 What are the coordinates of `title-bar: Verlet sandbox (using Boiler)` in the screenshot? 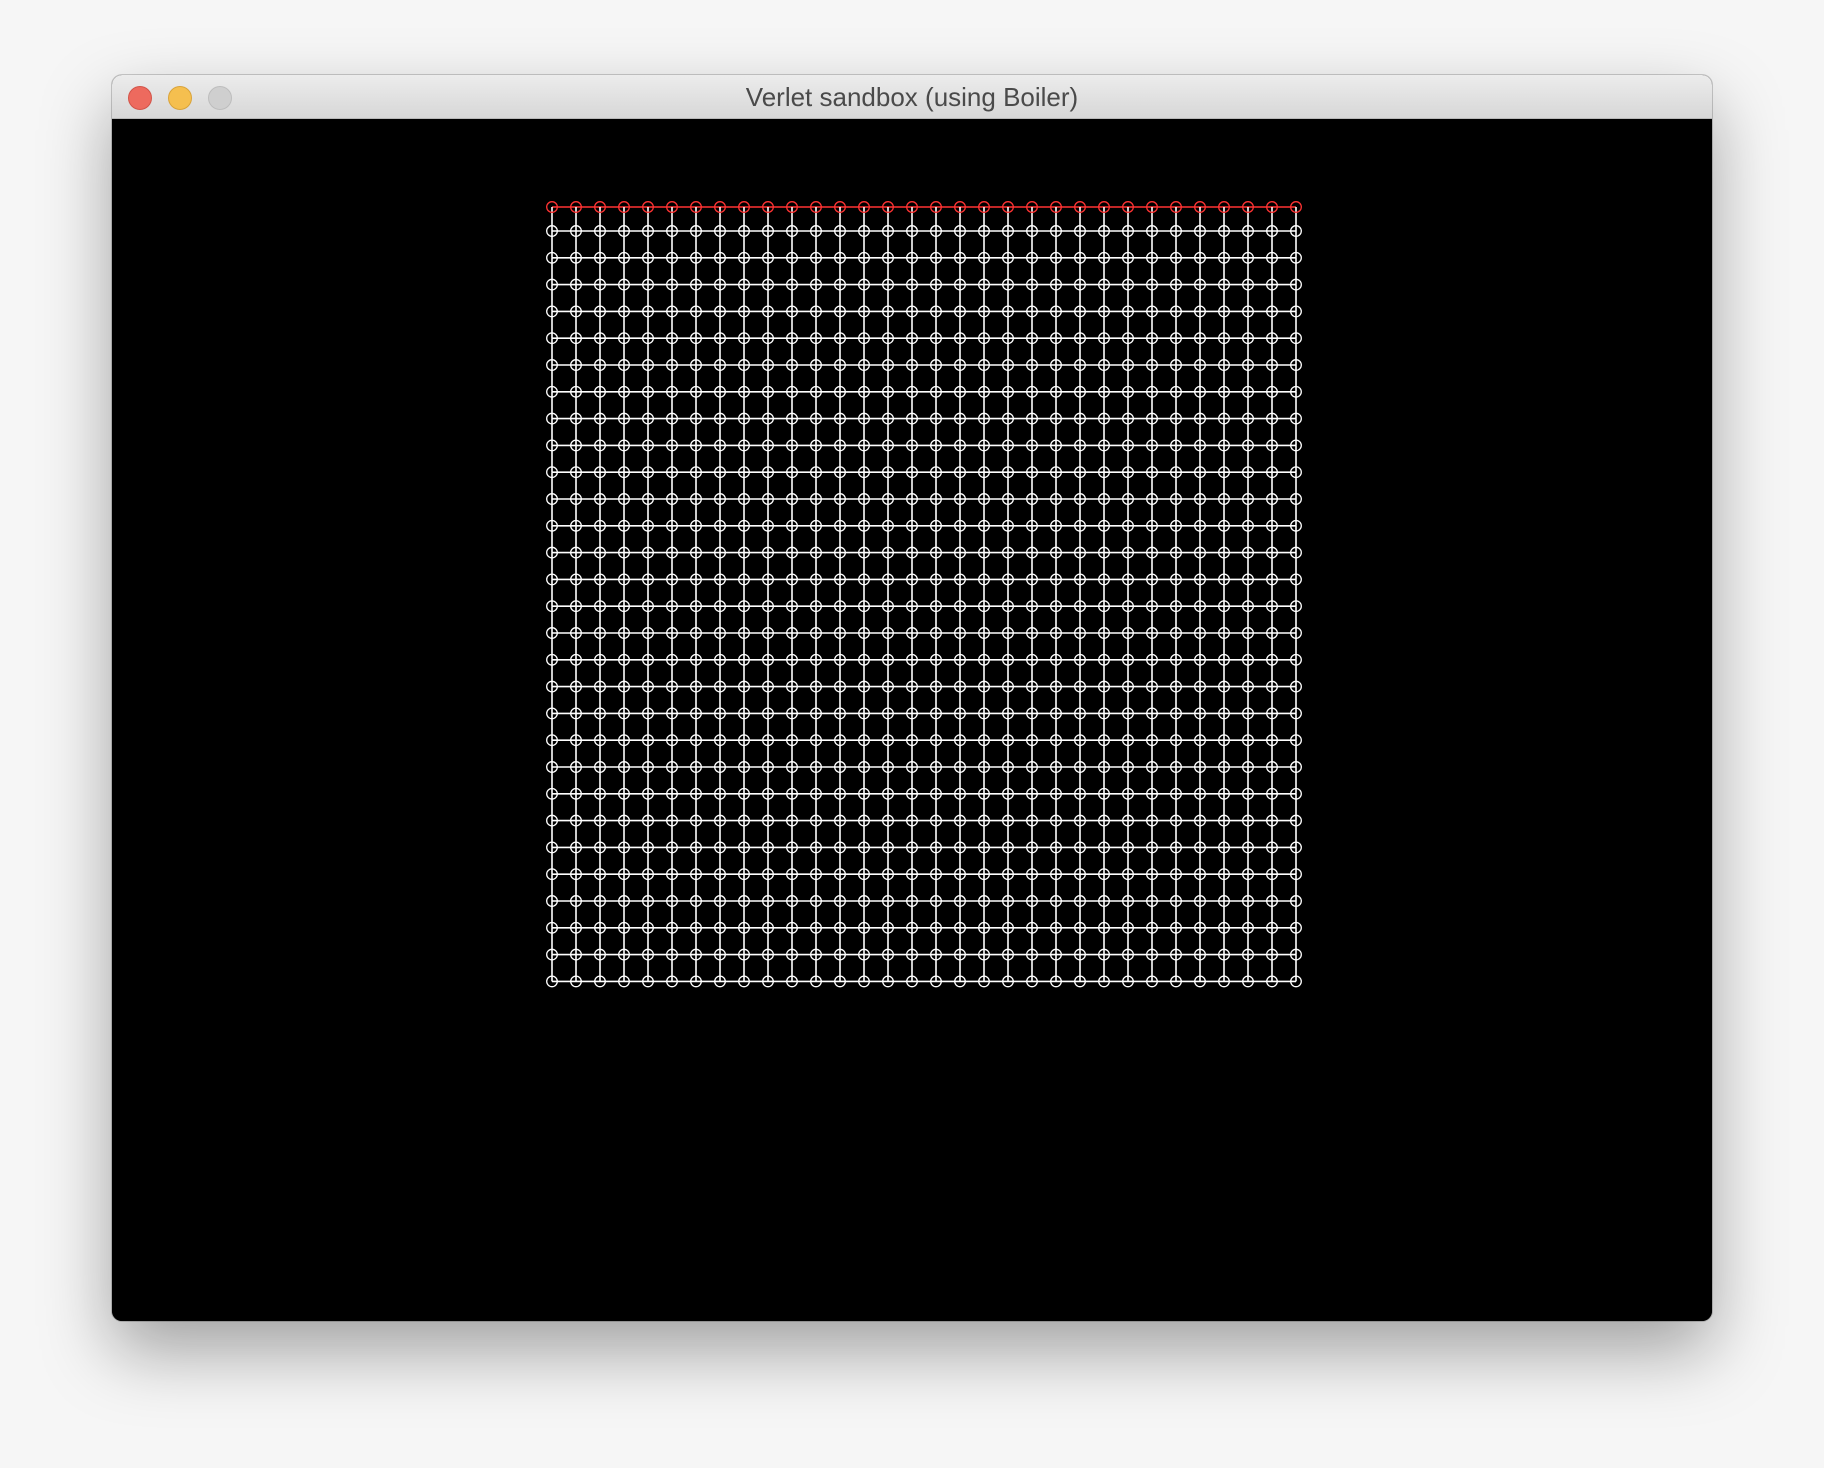 It's located at (912, 97).